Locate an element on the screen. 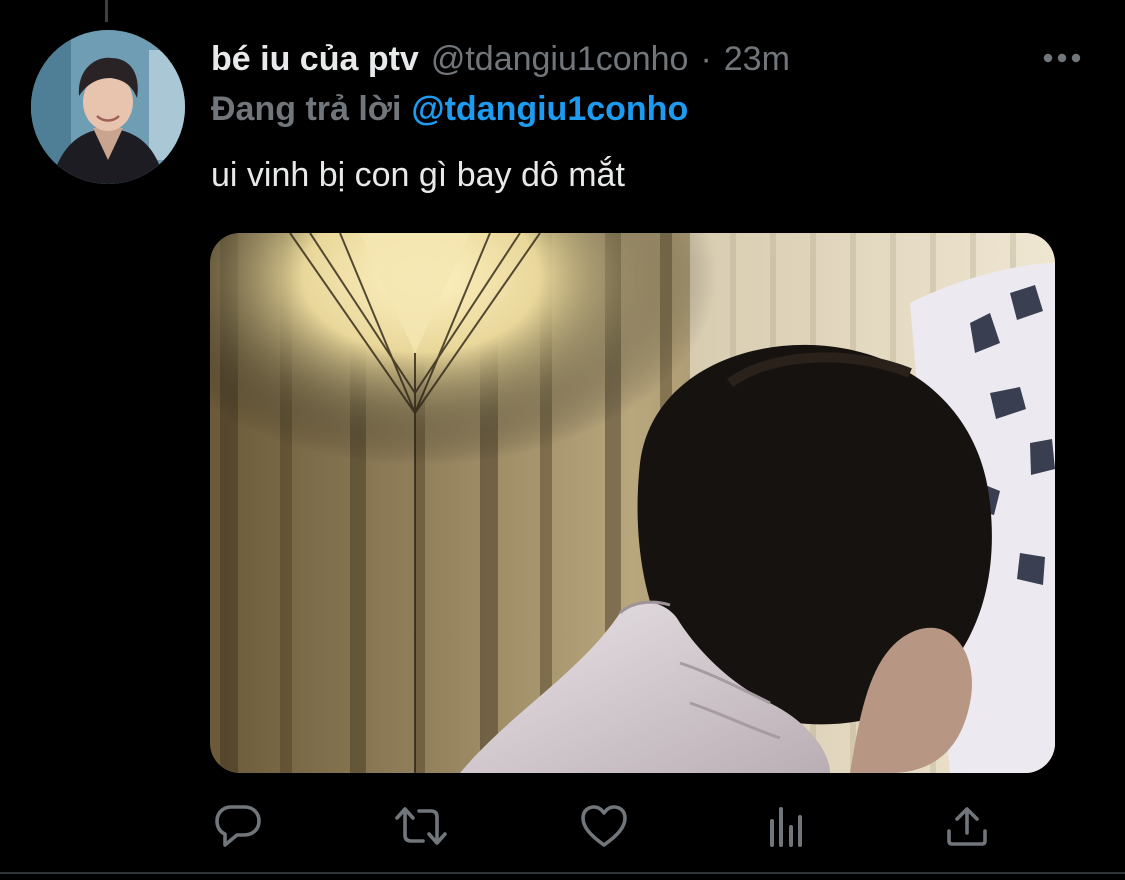 The width and height of the screenshot is (1125, 880). reply-bubble-icon is located at coordinates (238, 826).